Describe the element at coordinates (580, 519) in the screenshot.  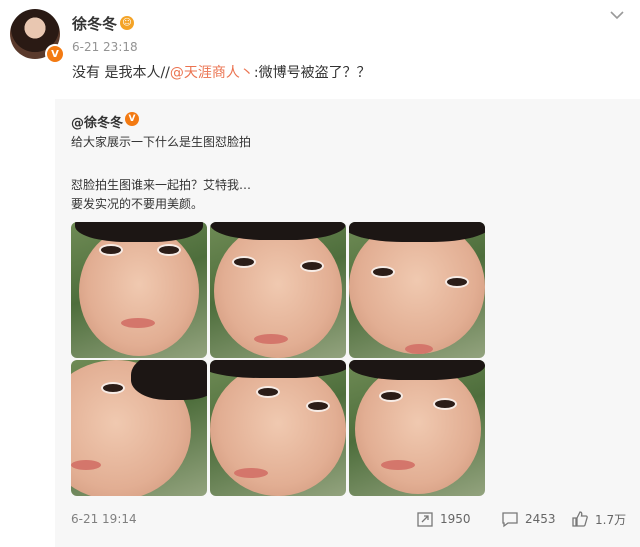
I see `like-icon` at that location.